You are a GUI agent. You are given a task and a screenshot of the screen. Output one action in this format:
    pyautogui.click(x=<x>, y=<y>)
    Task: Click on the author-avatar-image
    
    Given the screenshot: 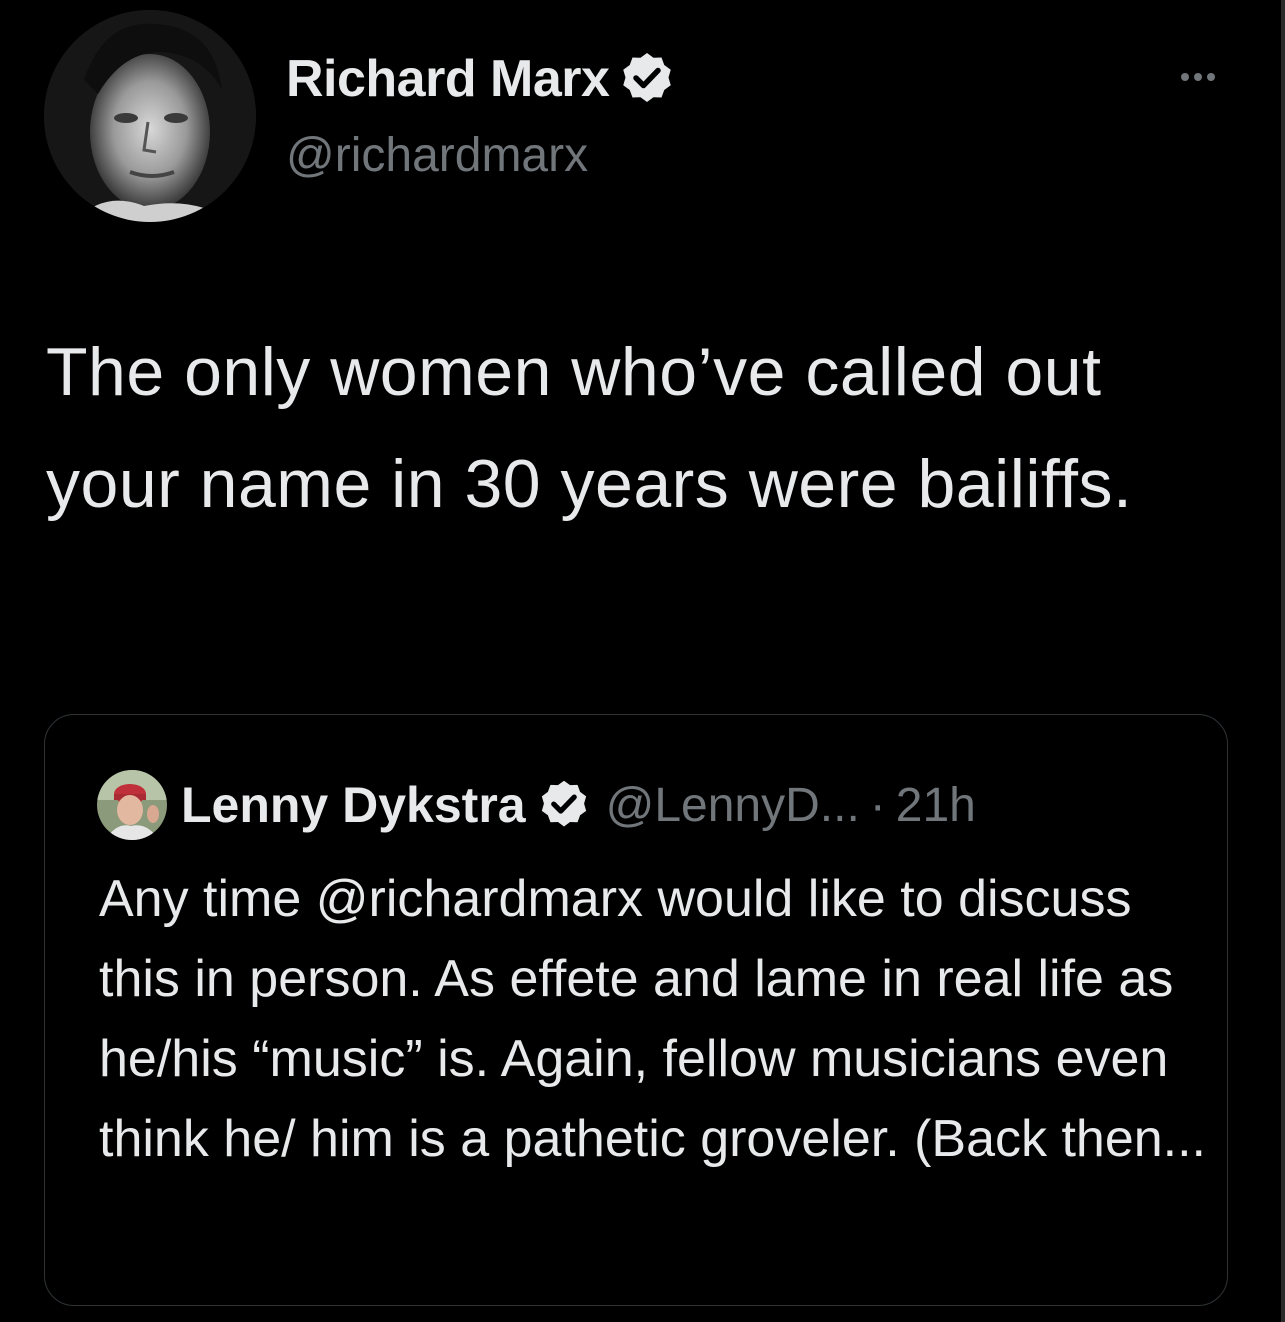 What is the action you would take?
    pyautogui.click(x=150, y=116)
    